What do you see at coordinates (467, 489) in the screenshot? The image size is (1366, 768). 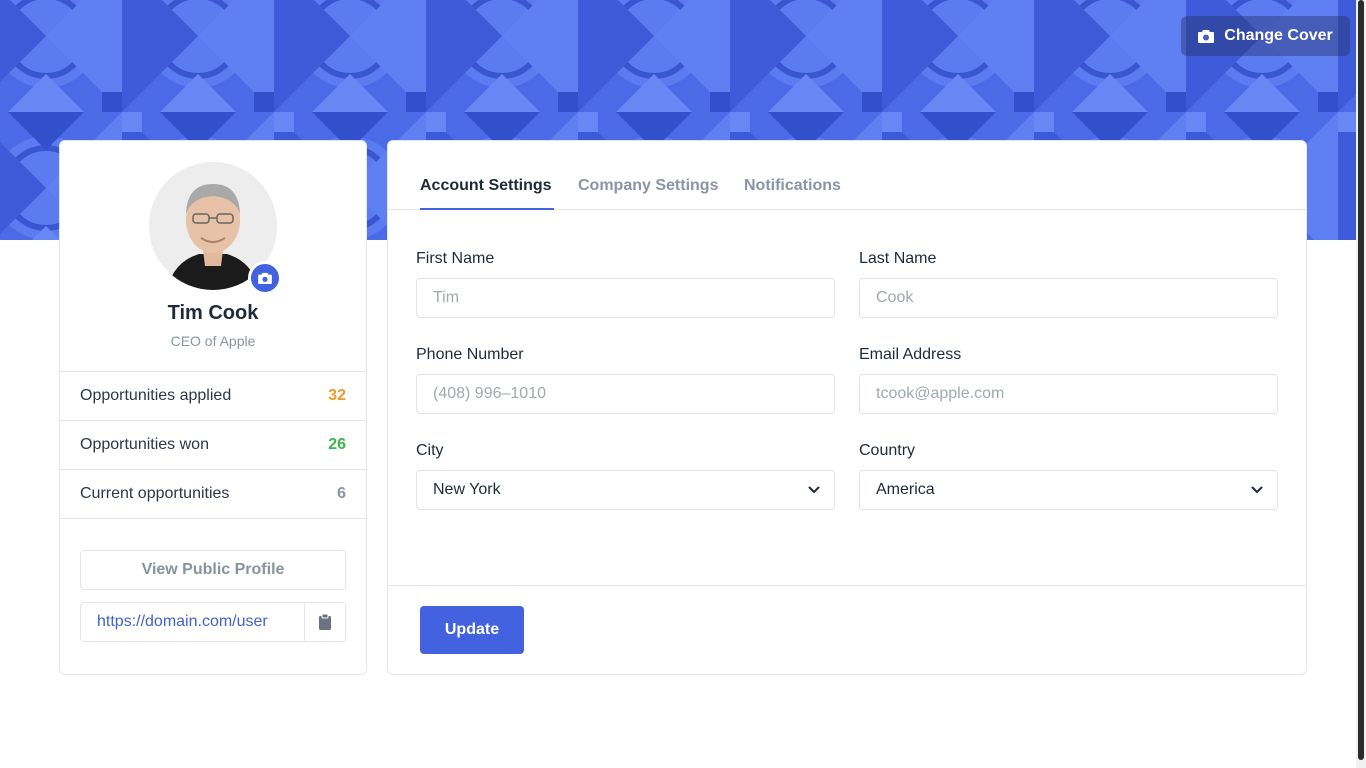 I see `city-selected-value: New York` at bounding box center [467, 489].